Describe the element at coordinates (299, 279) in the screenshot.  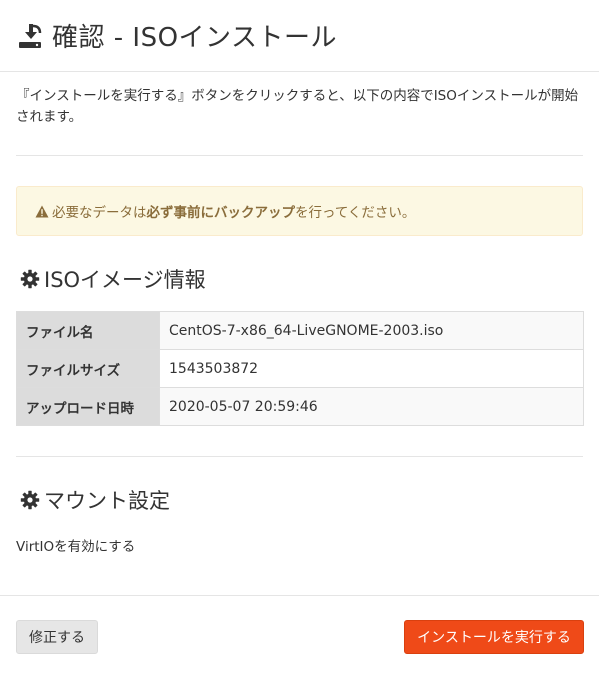
I see `iso-info-heading: ISOイメージ情報` at that location.